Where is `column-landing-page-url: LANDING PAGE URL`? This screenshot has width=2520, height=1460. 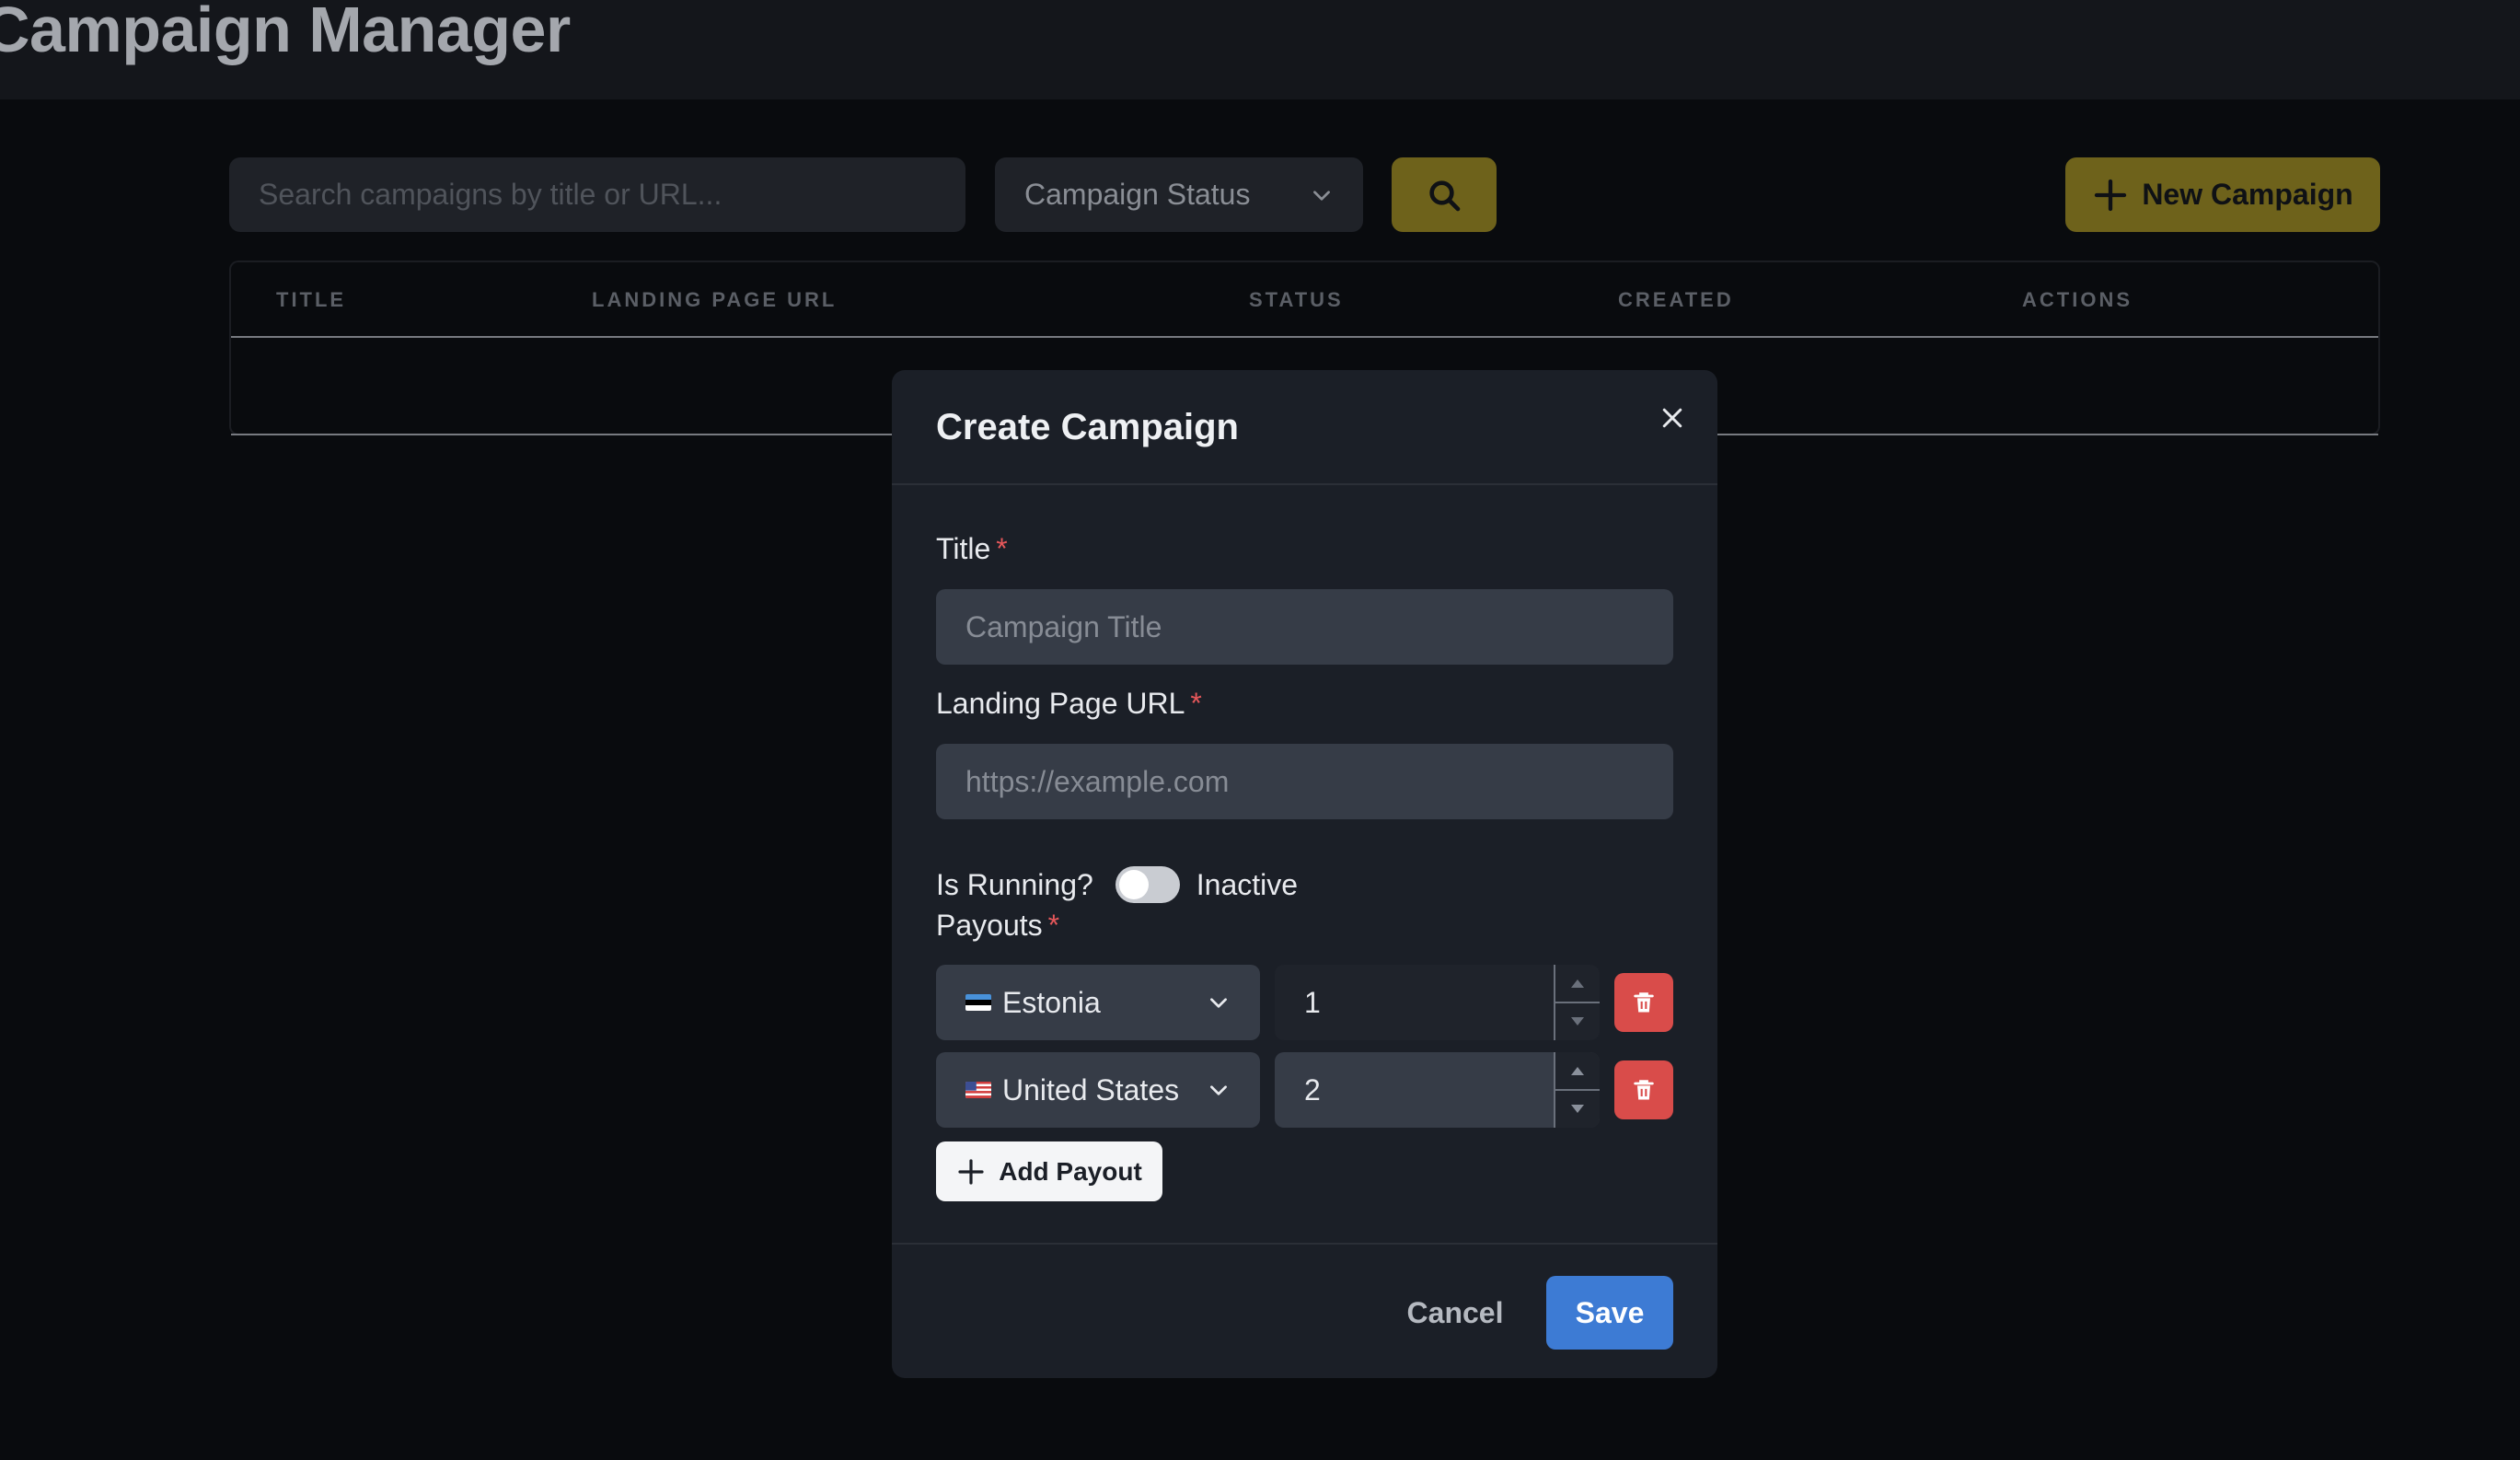
column-landing-page-url: LANDING PAGE URL is located at coordinates (714, 300).